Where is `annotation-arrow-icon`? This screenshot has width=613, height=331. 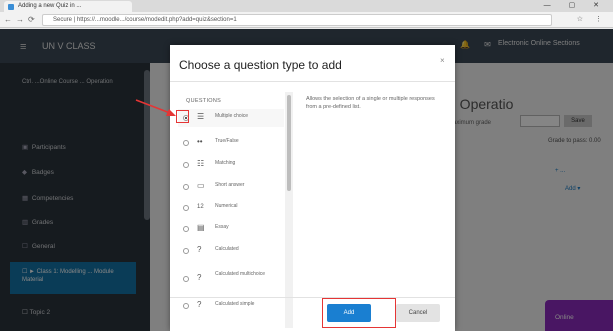
annotation-arrow-icon is located at coordinates (155, 107).